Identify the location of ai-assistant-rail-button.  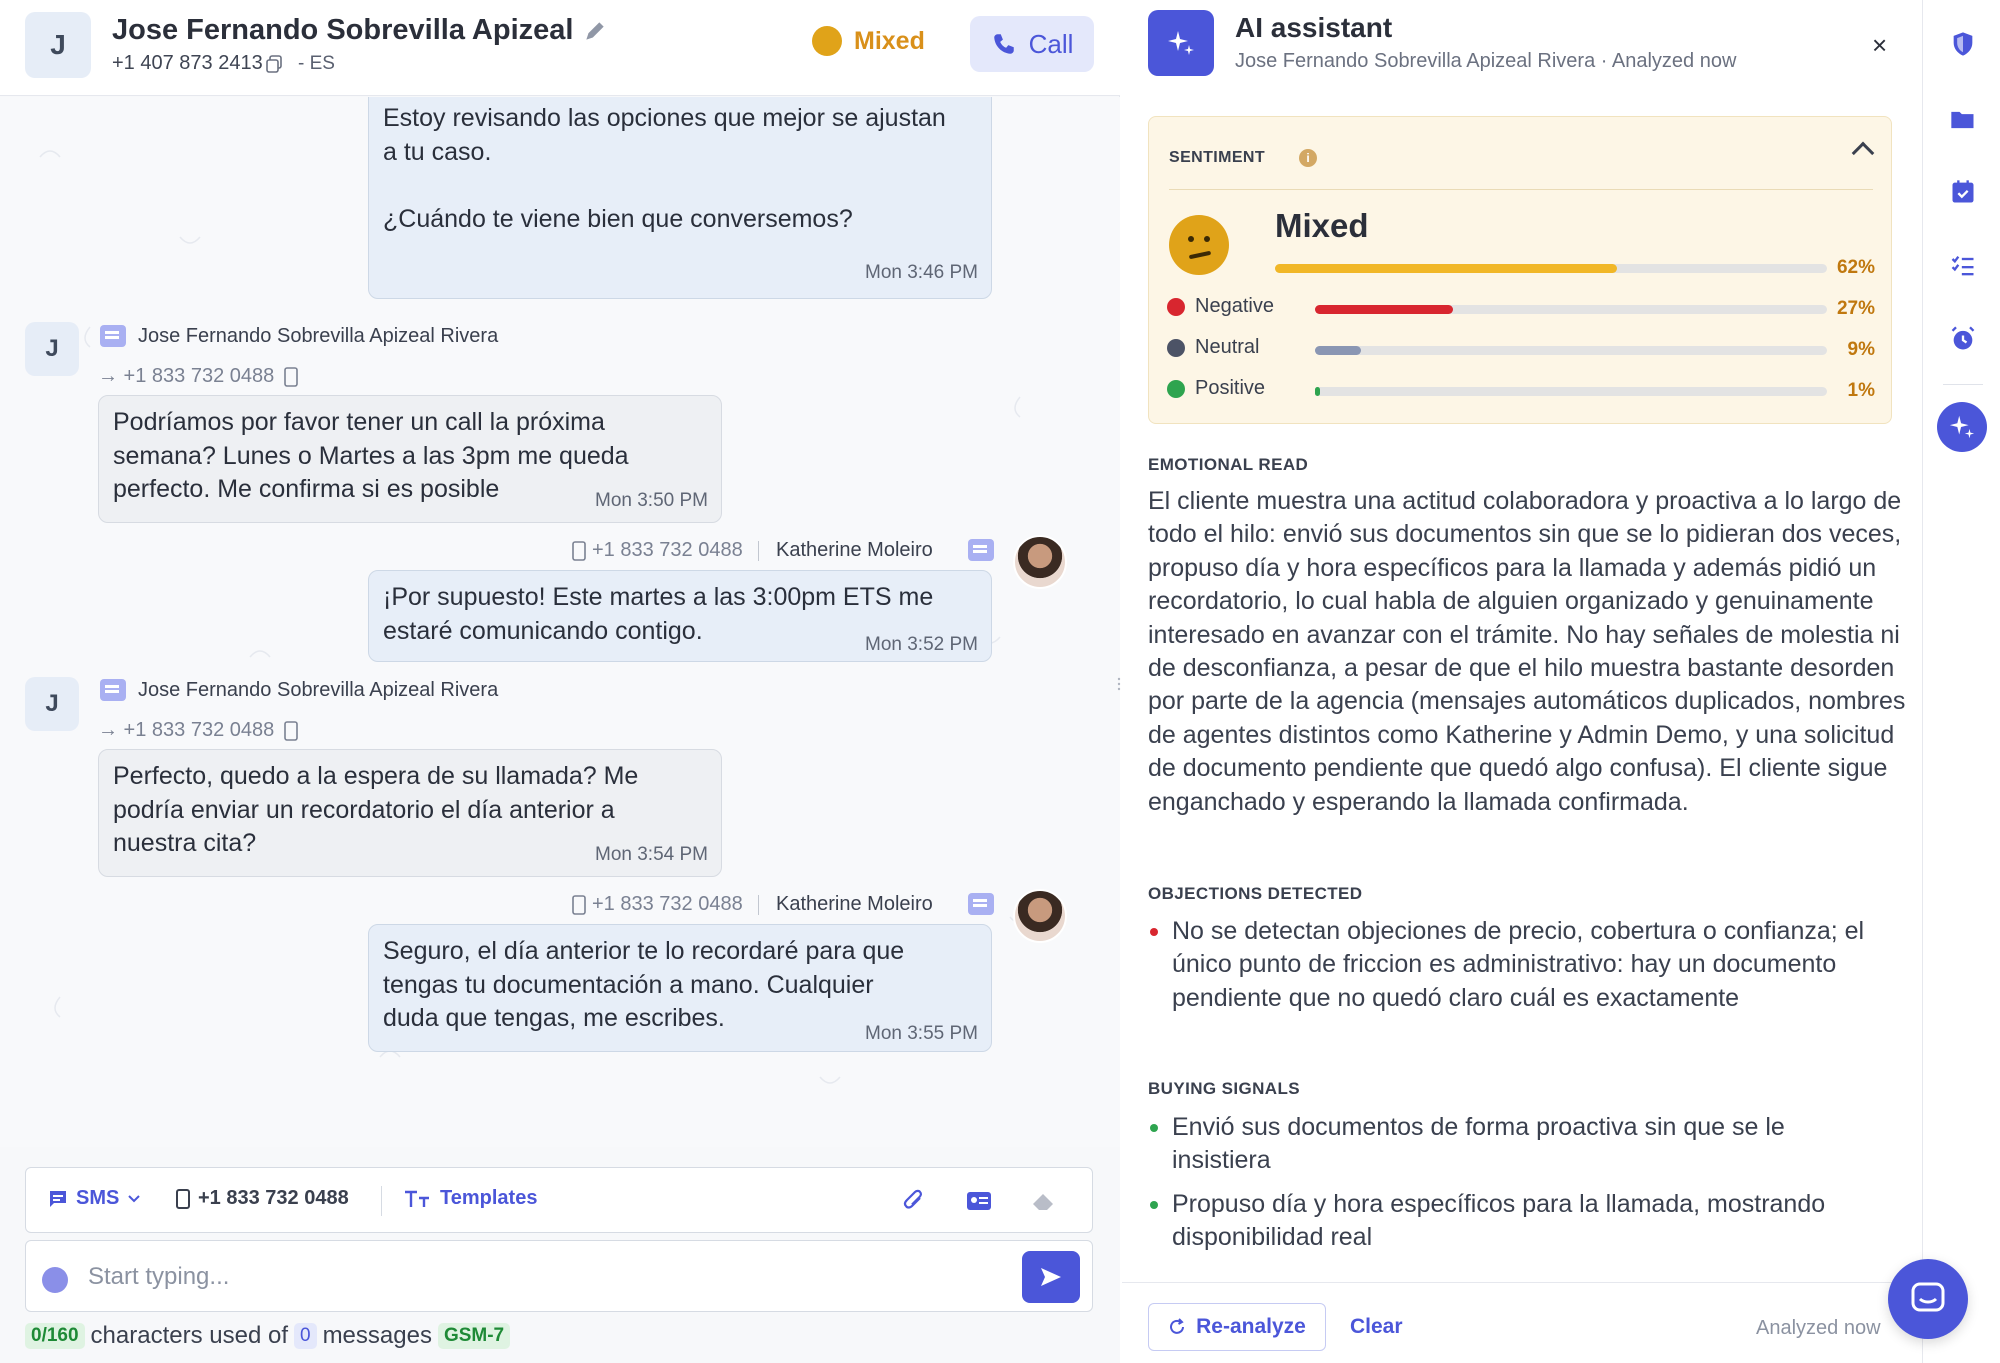
(1962, 427).